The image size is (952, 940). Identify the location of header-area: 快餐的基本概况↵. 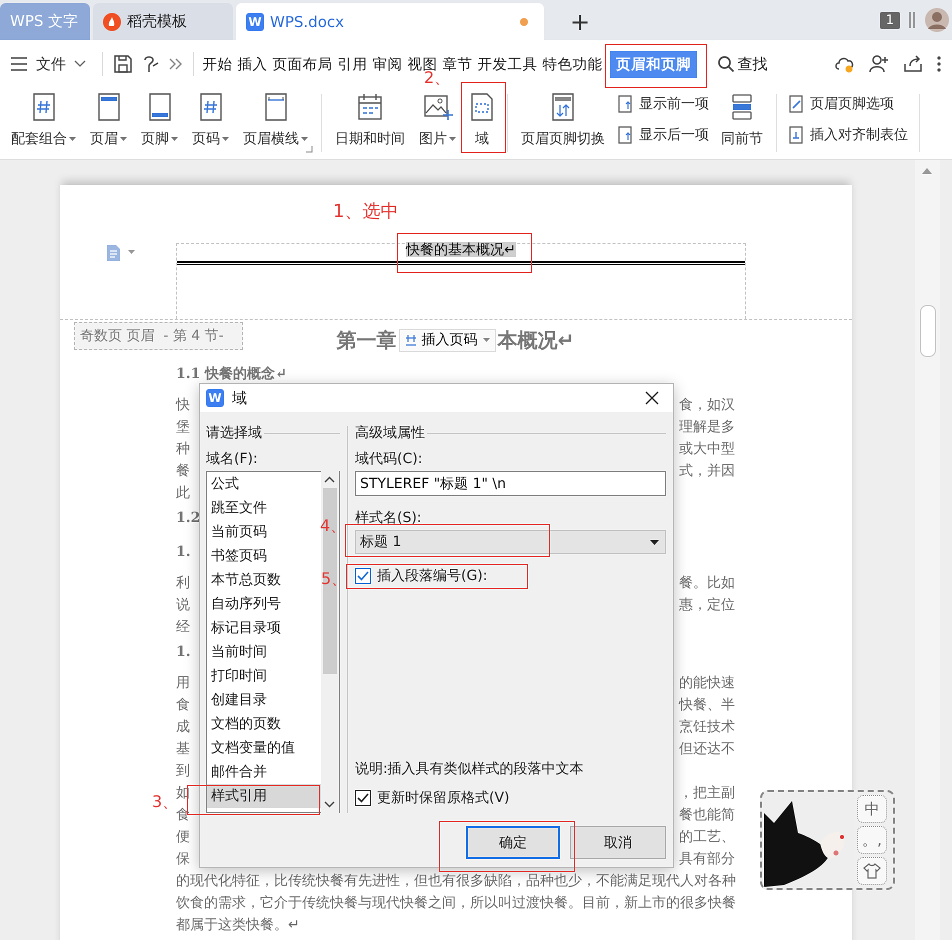
(461, 281).